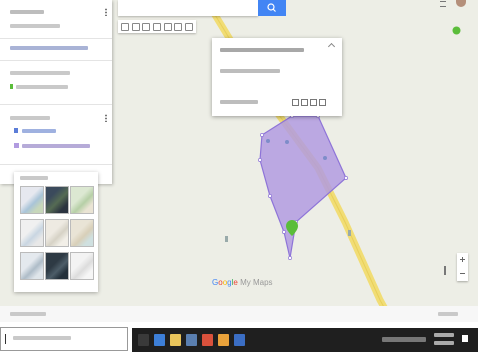 This screenshot has height=355, width=478. I want to click on subtitle-placeholder, so click(35, 26).